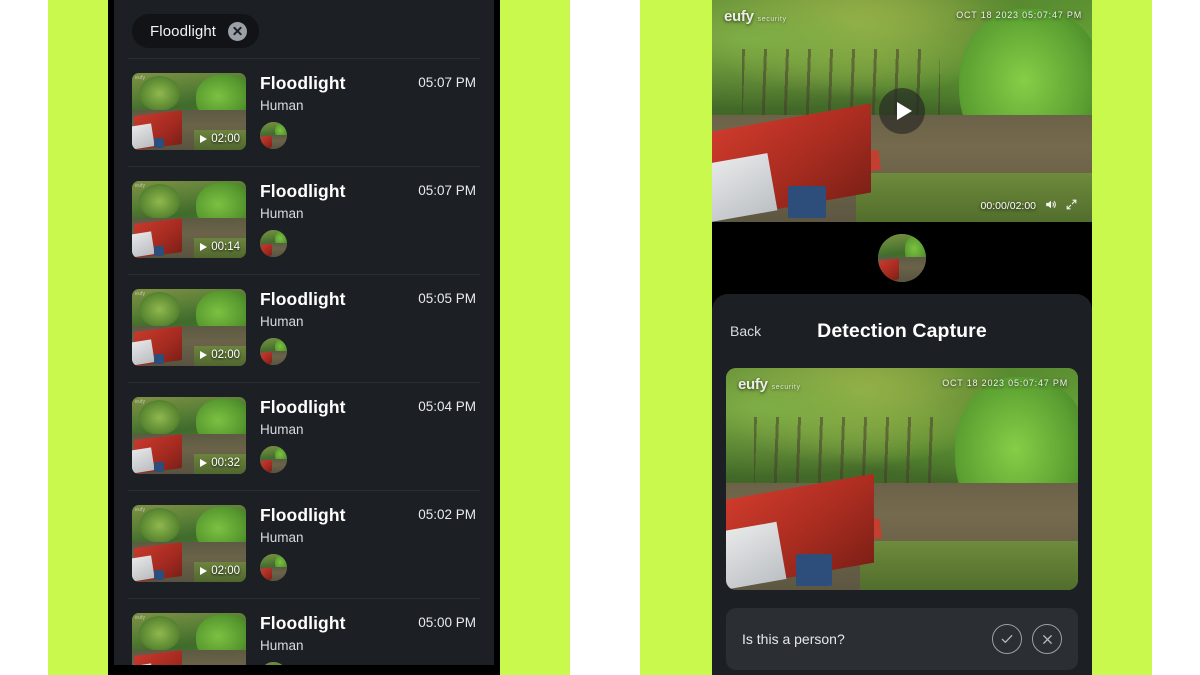  What do you see at coordinates (1007, 639) in the screenshot?
I see `check-circle-icon` at bounding box center [1007, 639].